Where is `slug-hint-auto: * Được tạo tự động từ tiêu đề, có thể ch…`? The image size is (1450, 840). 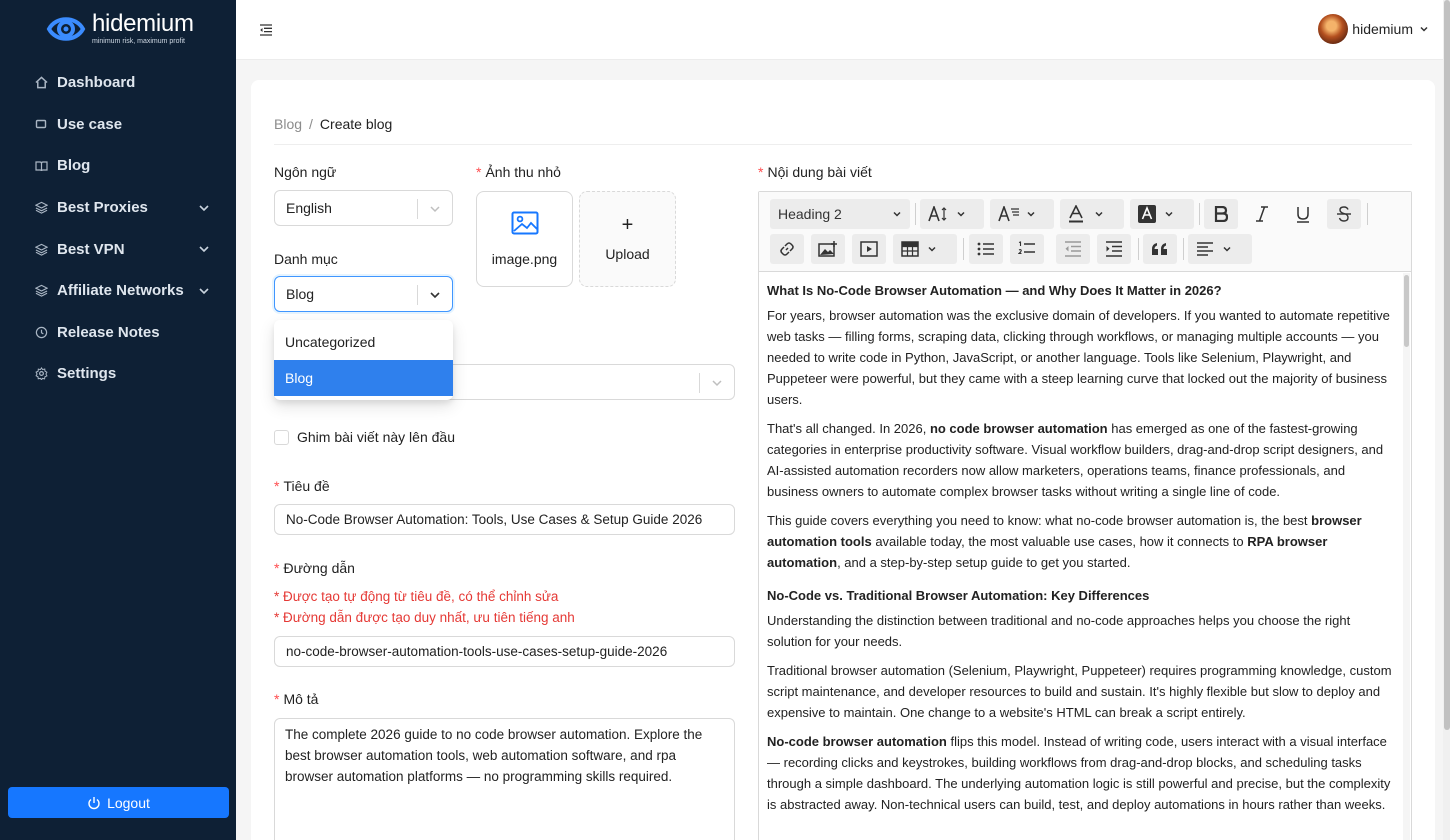 slug-hint-auto: * Được tạo tự động từ tiêu đề, có thể ch… is located at coordinates (416, 596).